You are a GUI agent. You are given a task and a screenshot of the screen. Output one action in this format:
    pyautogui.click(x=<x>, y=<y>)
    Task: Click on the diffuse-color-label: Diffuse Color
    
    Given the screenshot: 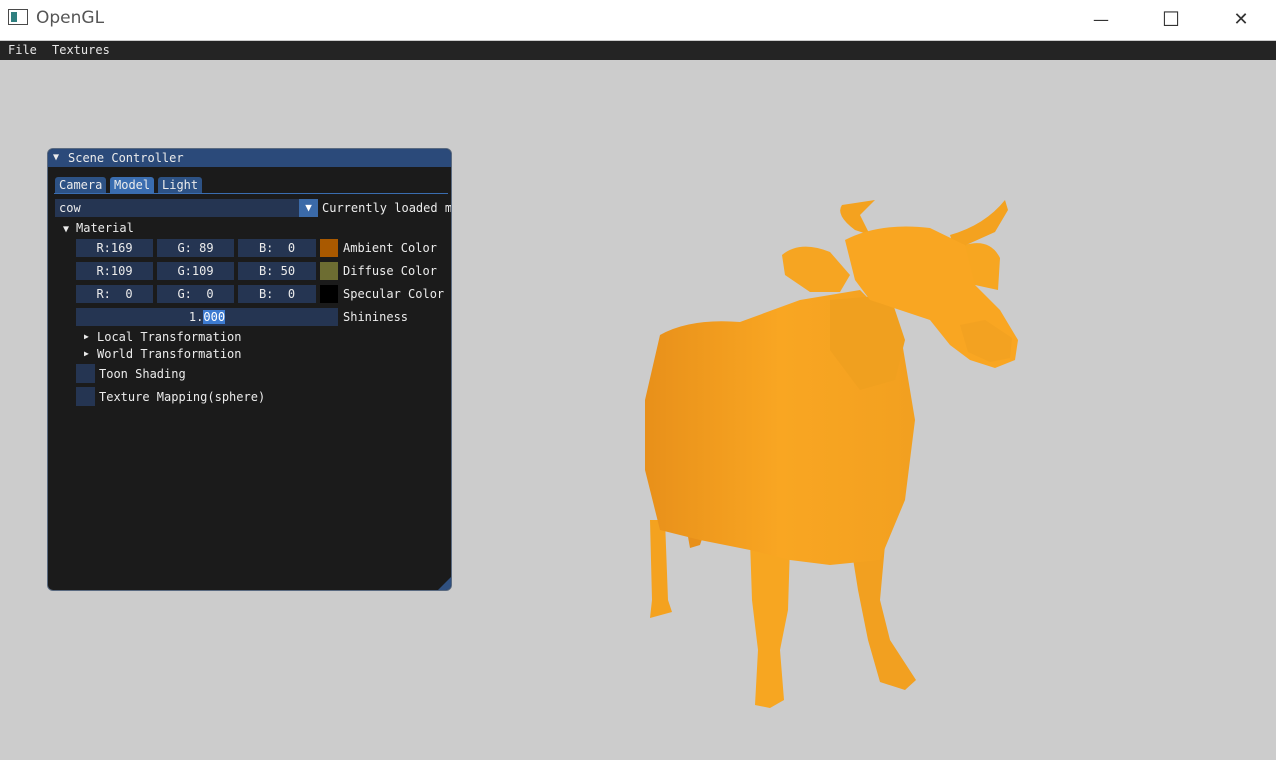 What is the action you would take?
    pyautogui.click(x=390, y=271)
    